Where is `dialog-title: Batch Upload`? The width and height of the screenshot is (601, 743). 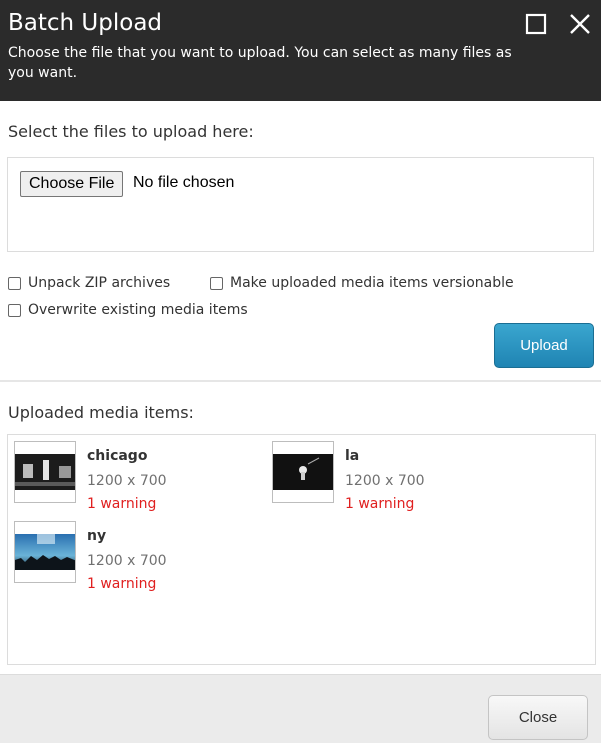
dialog-title: Batch Upload is located at coordinates (85, 23).